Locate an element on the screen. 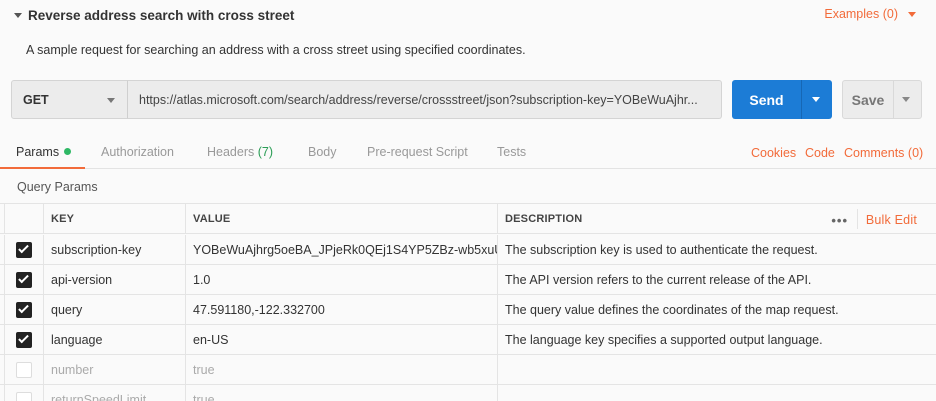 Image resolution: width=936 pixels, height=401 pixels. headers-count-badge: (7) is located at coordinates (265, 152).